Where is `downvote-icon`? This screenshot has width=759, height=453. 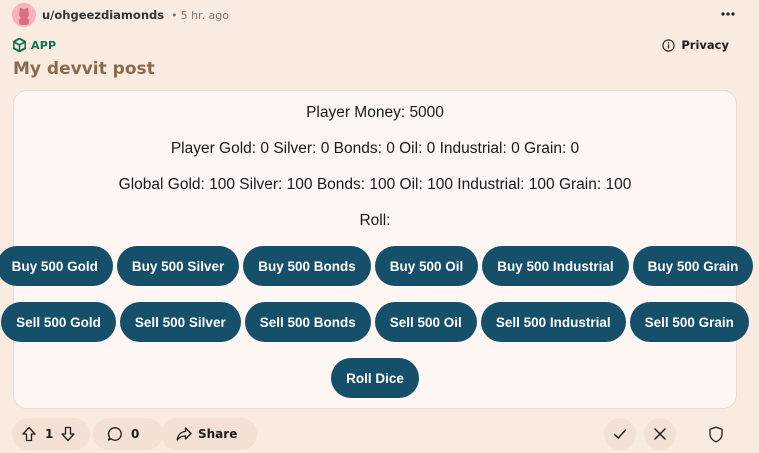
downvote-icon is located at coordinates (68, 434).